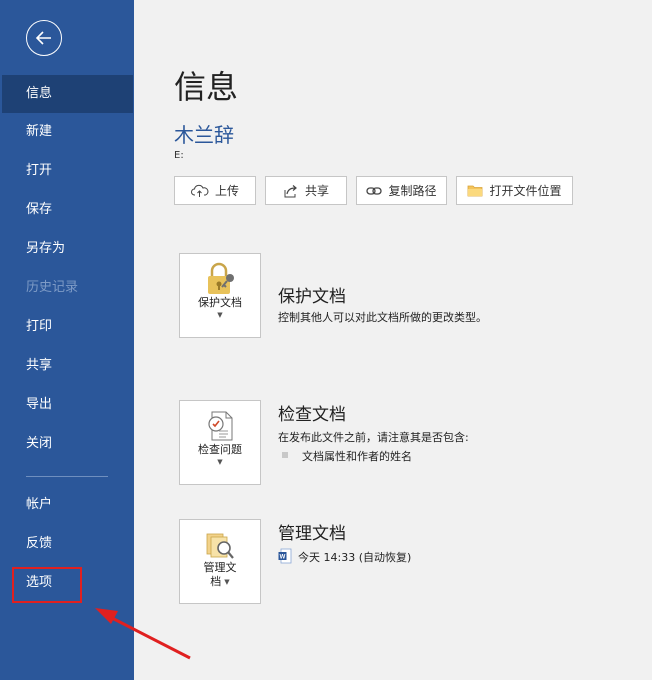  Describe the element at coordinates (143, 634) in the screenshot. I see `annotation-arrow` at that location.